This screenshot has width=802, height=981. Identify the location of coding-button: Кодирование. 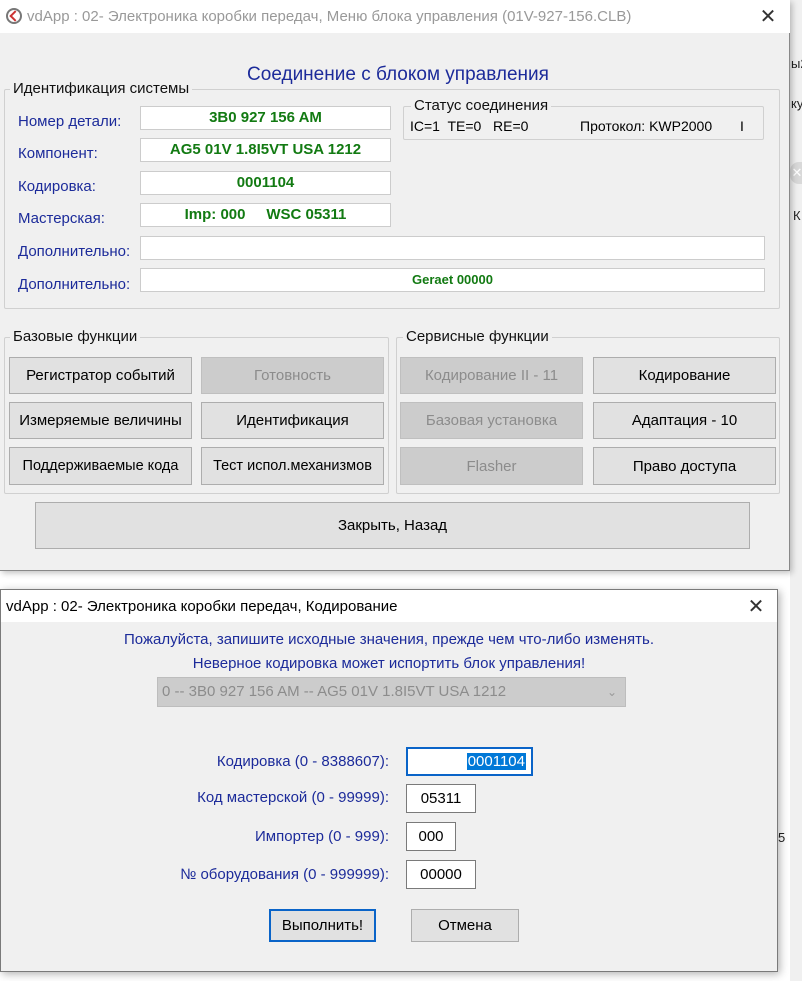
(684, 375).